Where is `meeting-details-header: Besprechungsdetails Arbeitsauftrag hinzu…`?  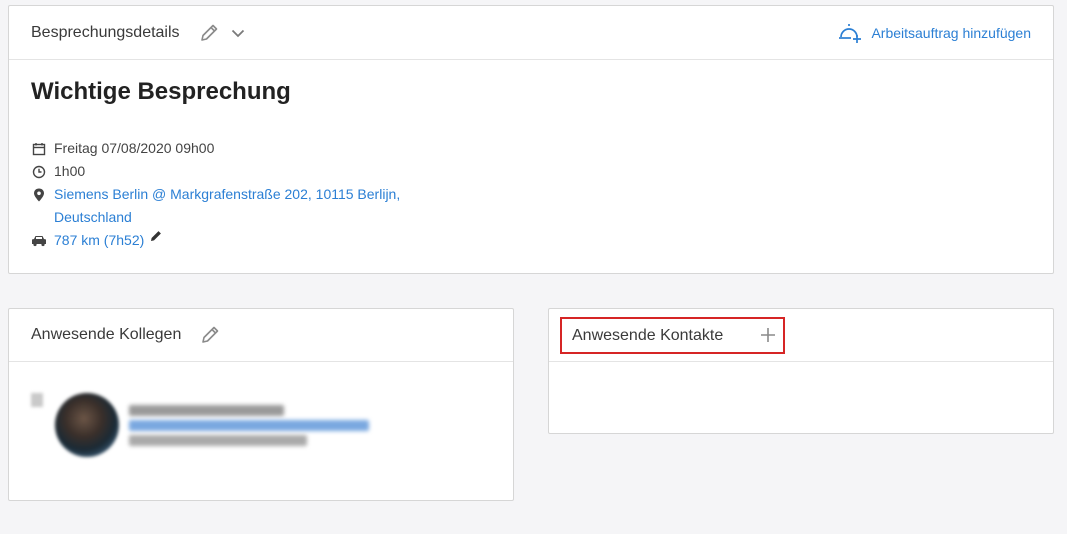
meeting-details-header: Besprechungsdetails Arbeitsauftrag hinzu… is located at coordinates (531, 33).